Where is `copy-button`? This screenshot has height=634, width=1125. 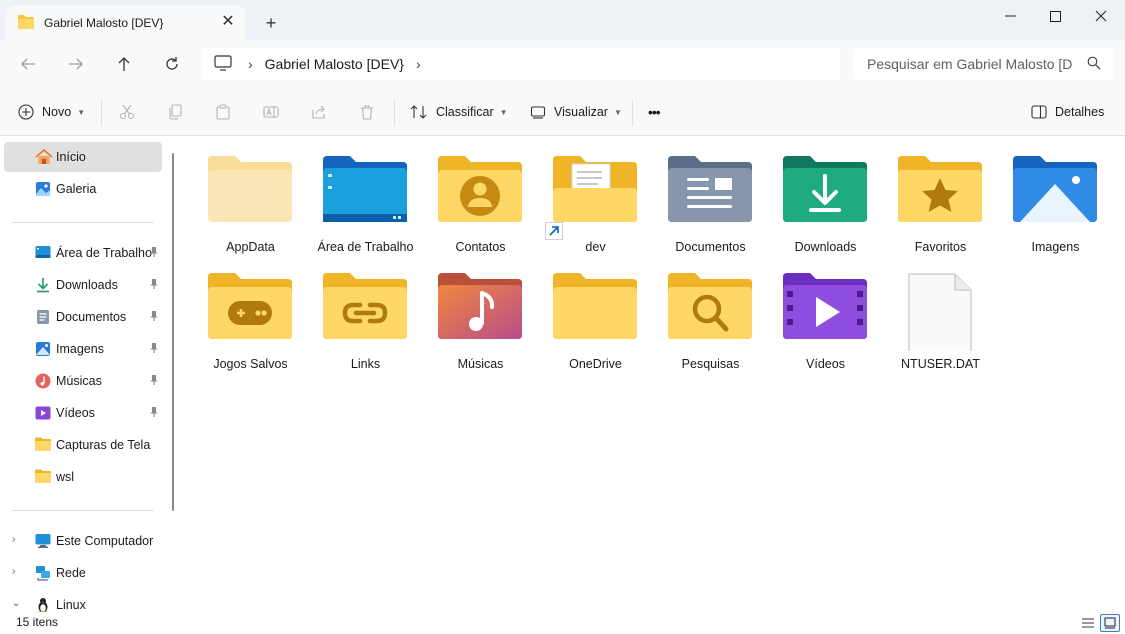
copy-button is located at coordinates (175, 112).